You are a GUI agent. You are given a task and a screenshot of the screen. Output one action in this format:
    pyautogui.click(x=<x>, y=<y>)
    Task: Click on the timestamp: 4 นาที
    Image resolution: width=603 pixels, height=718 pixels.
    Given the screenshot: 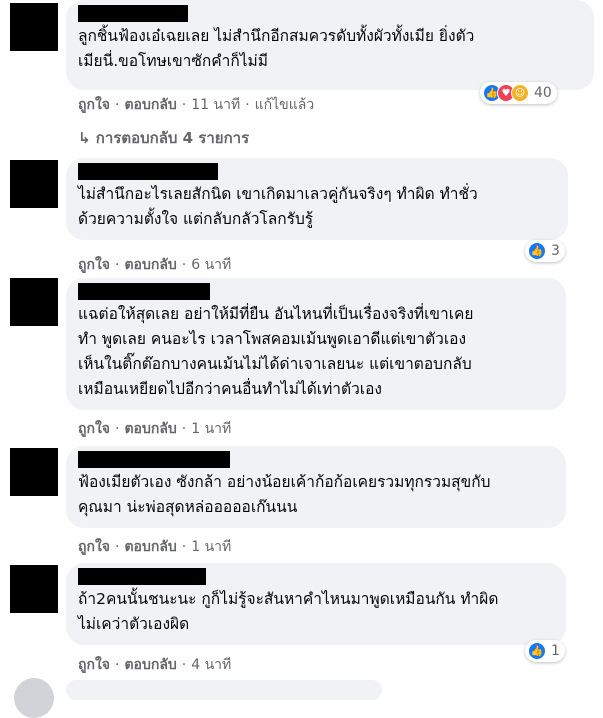 What is the action you would take?
    pyautogui.click(x=211, y=665)
    